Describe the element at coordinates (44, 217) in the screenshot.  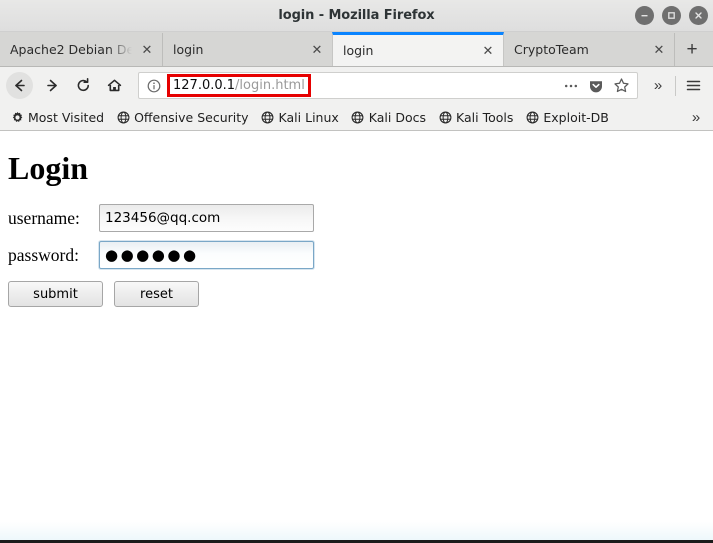
I see `username-label: username:` at that location.